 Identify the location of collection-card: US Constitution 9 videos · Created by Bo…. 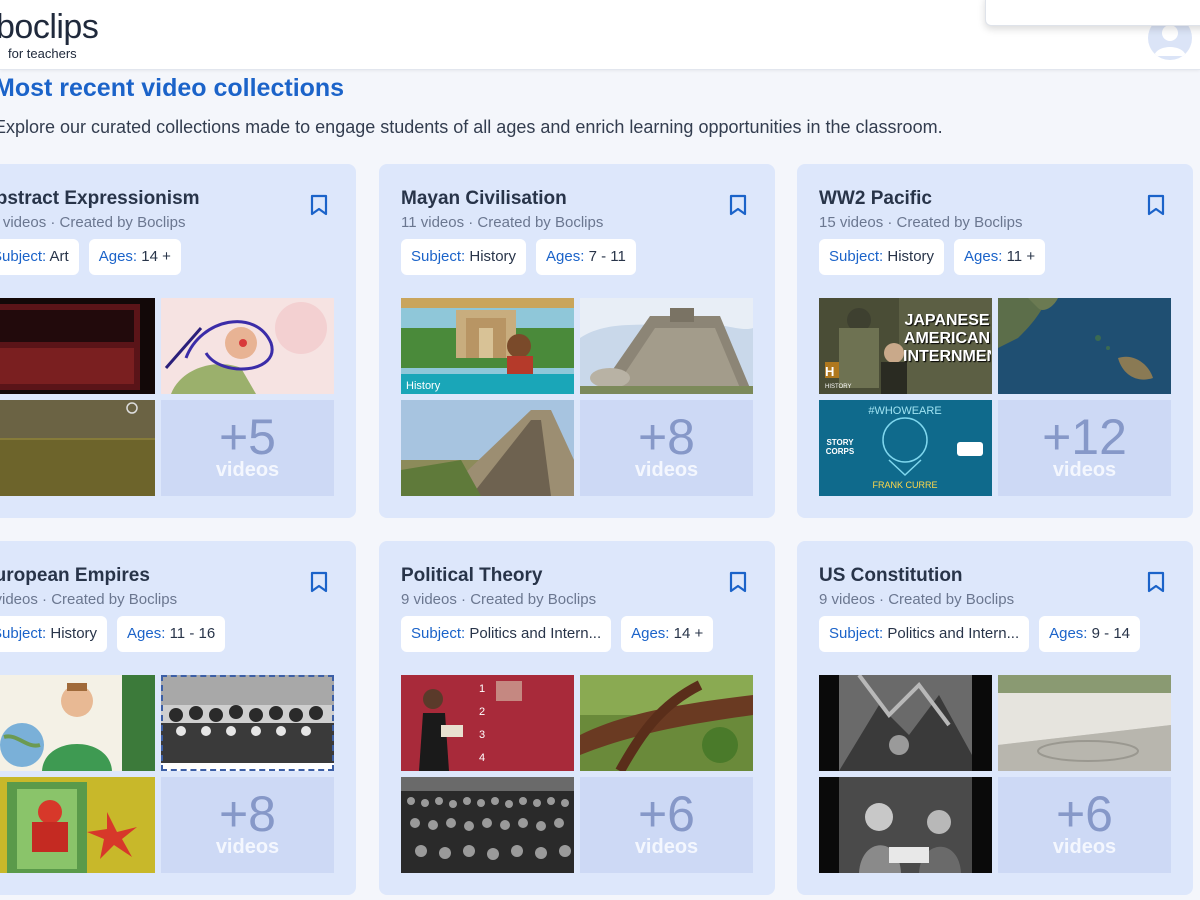
(995, 718).